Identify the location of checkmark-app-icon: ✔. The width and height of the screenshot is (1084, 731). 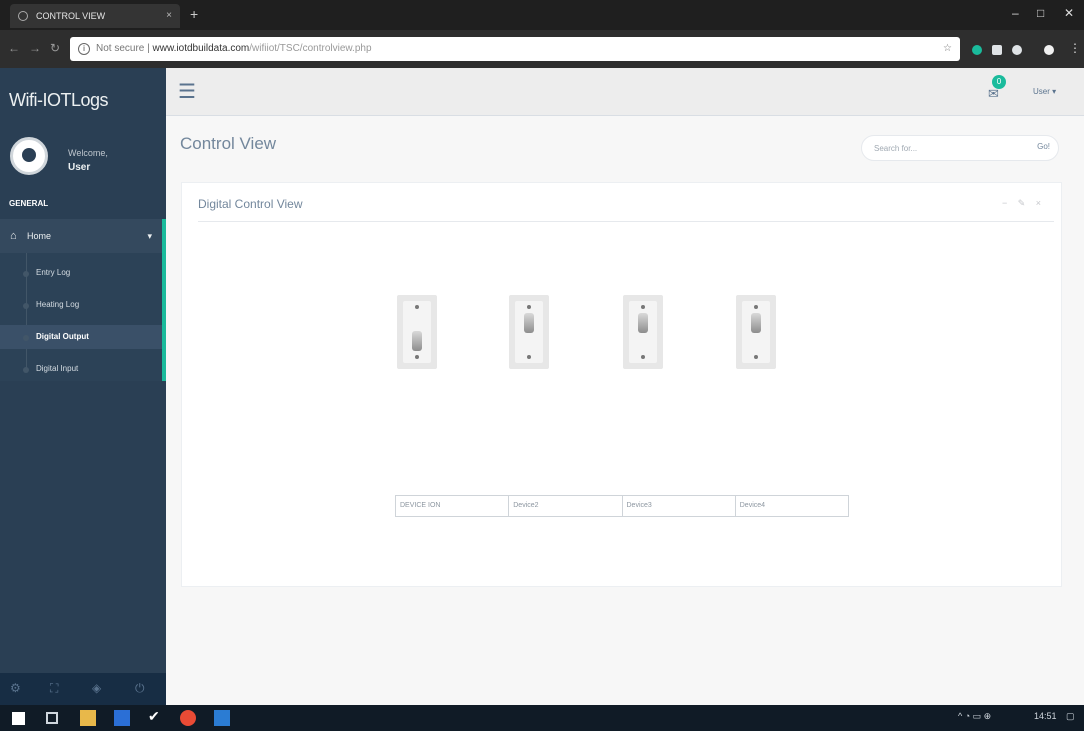
(156, 716).